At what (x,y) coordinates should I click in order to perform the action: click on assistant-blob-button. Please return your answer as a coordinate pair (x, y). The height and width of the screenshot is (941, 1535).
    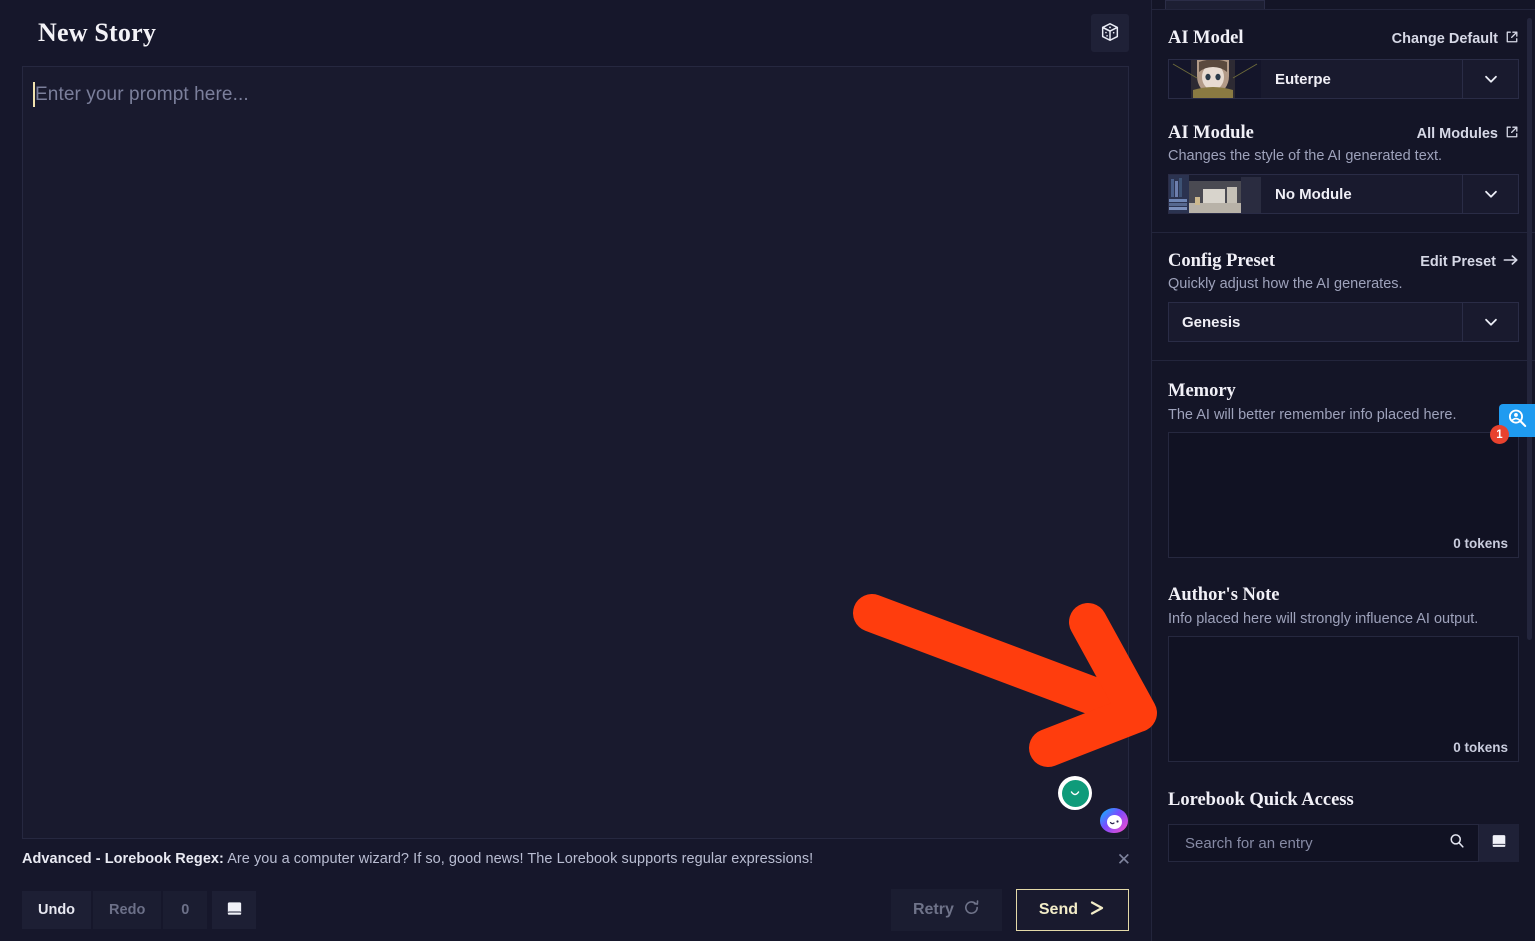
    Looking at the image, I should click on (1114, 820).